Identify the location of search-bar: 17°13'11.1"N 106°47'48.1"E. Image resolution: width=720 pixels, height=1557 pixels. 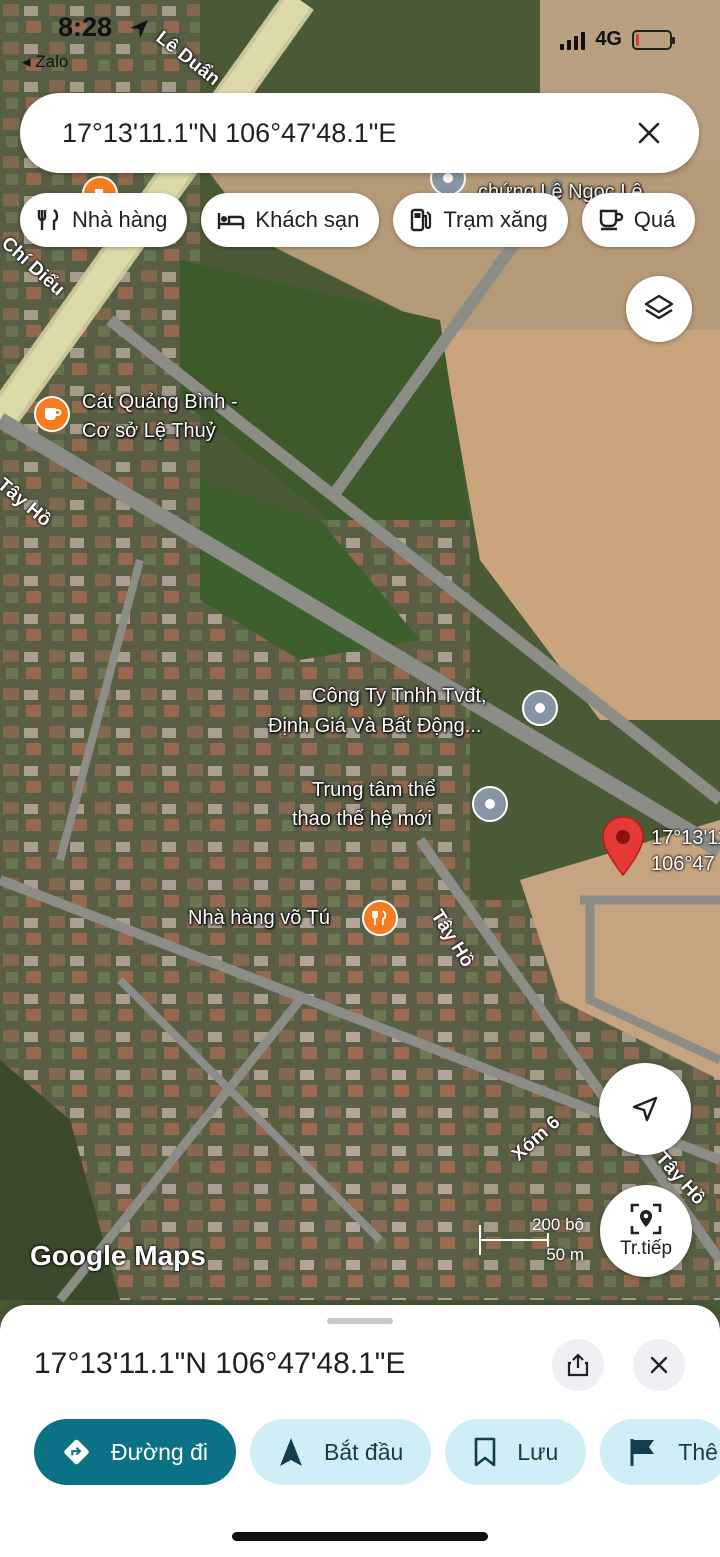
(359, 133).